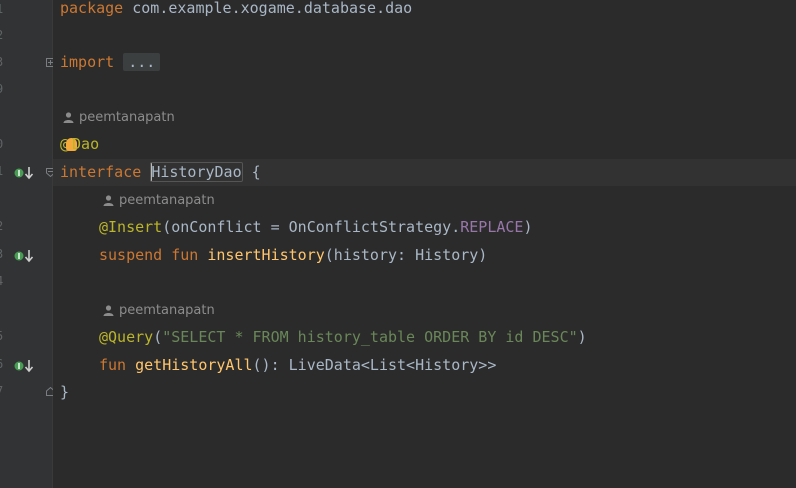  Describe the element at coordinates (424, 144) in the screenshot. I see `code-line: @ Dao` at that location.